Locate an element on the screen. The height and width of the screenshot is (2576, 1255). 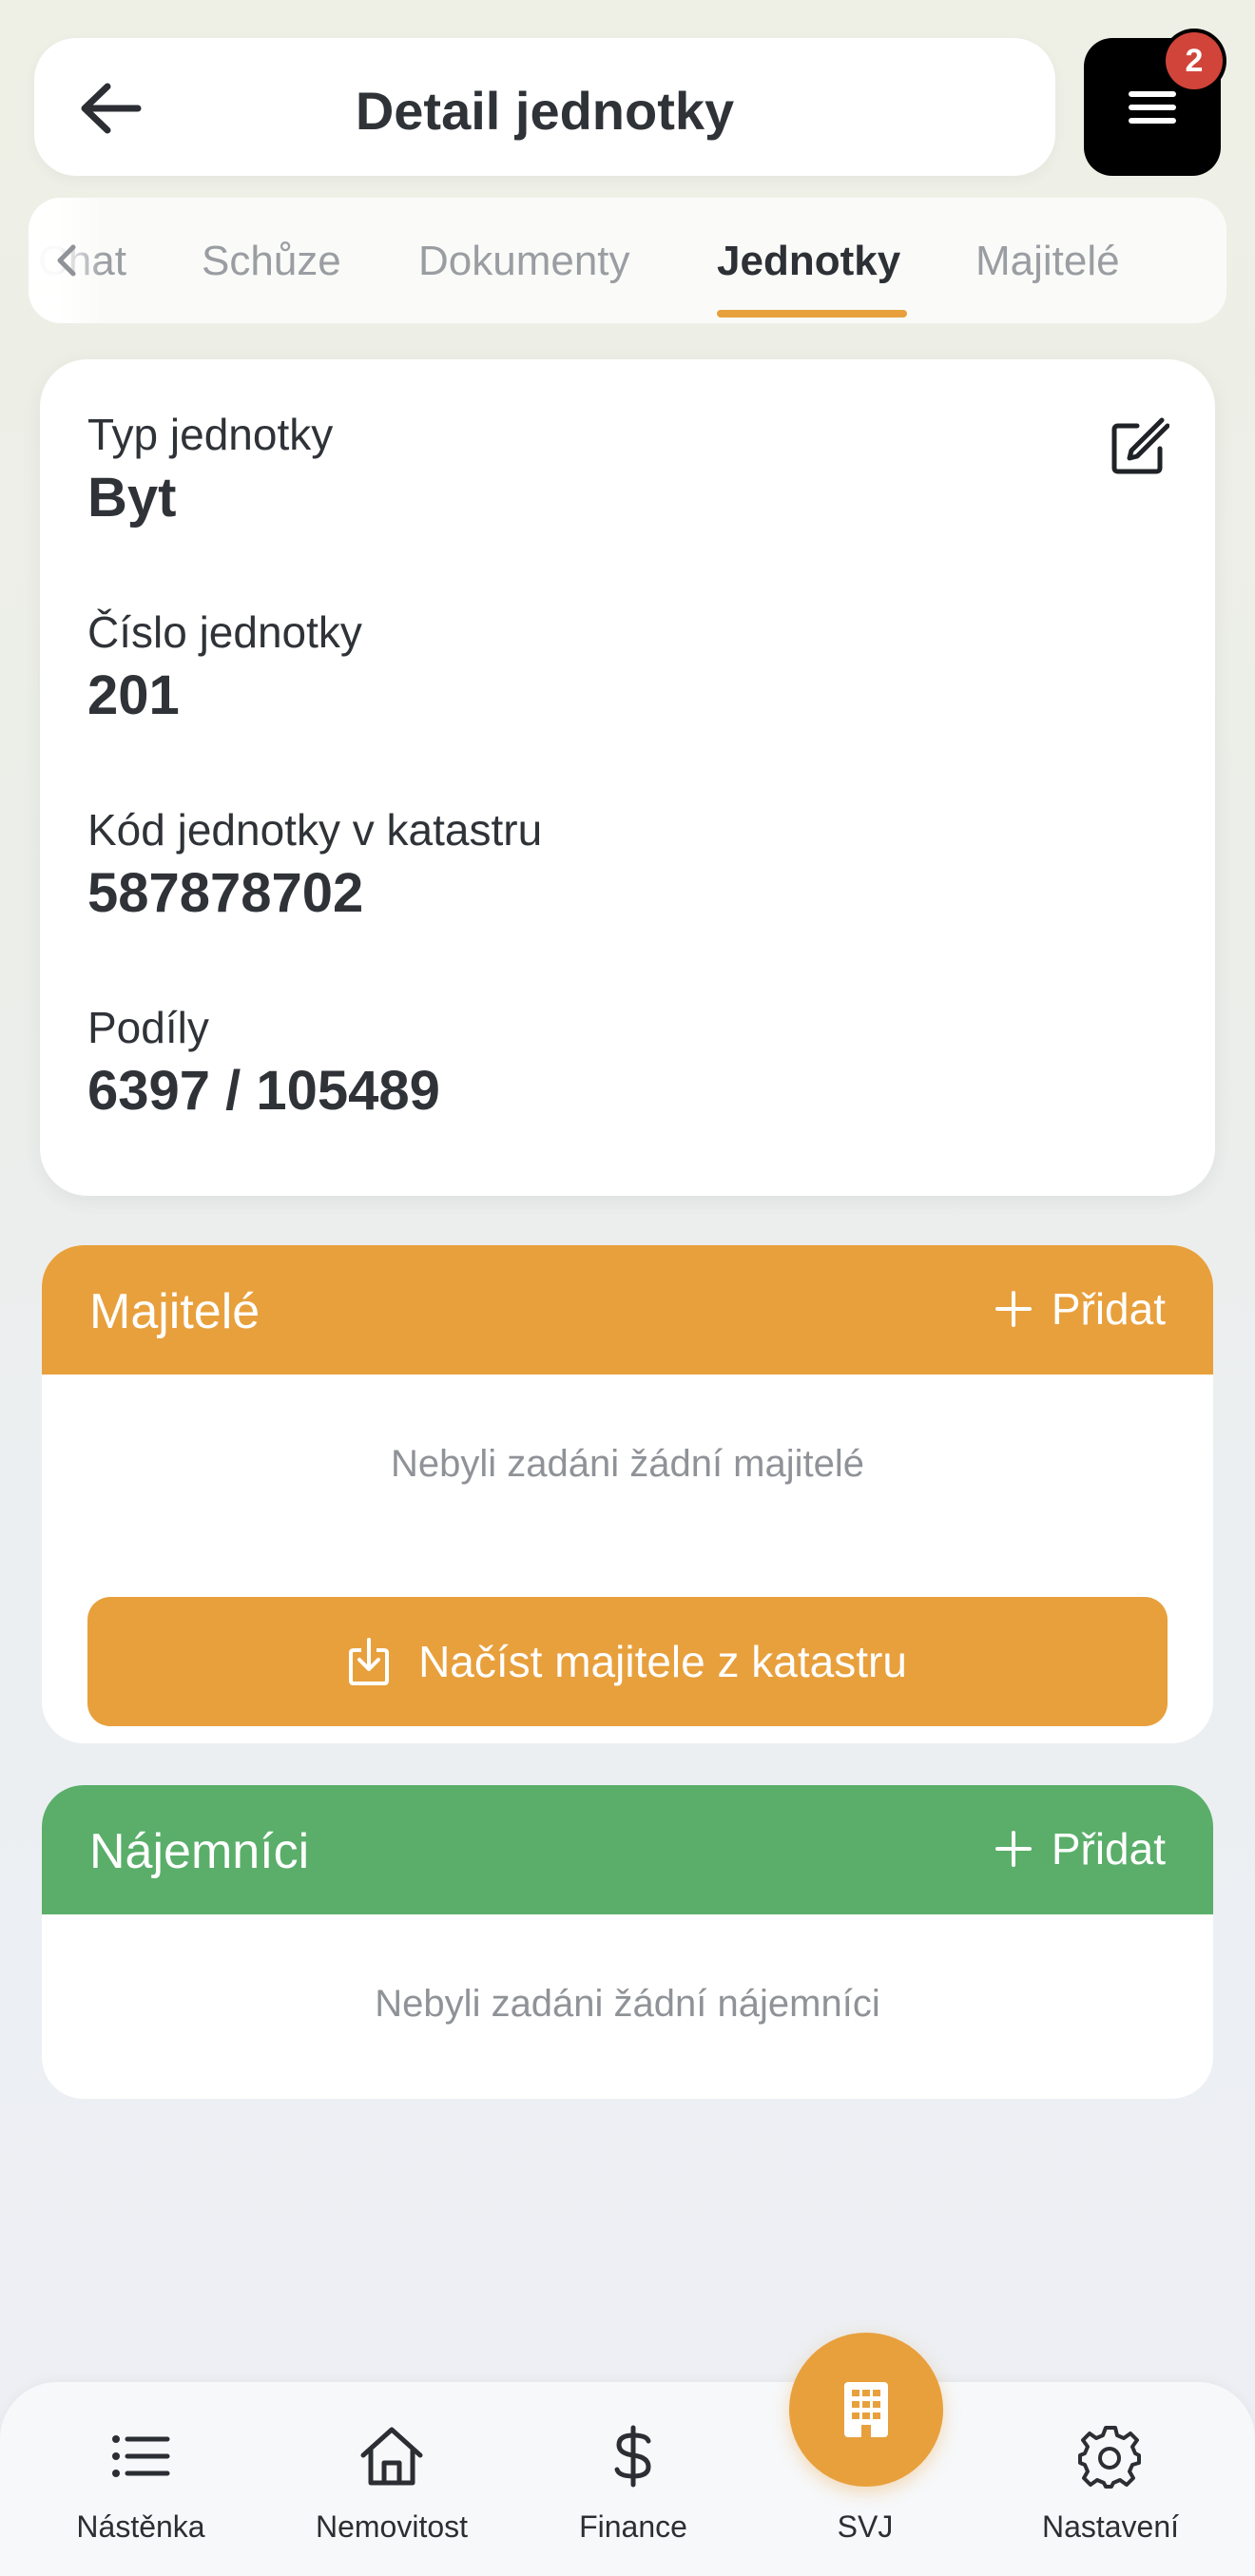
tabs-scroll-left-button is located at coordinates (67, 260).